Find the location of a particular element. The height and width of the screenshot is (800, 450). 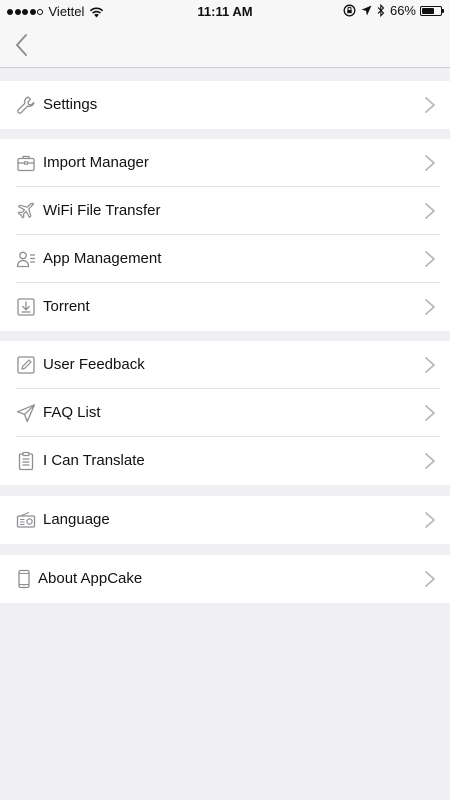

section-settings: Settings is located at coordinates (225, 105).